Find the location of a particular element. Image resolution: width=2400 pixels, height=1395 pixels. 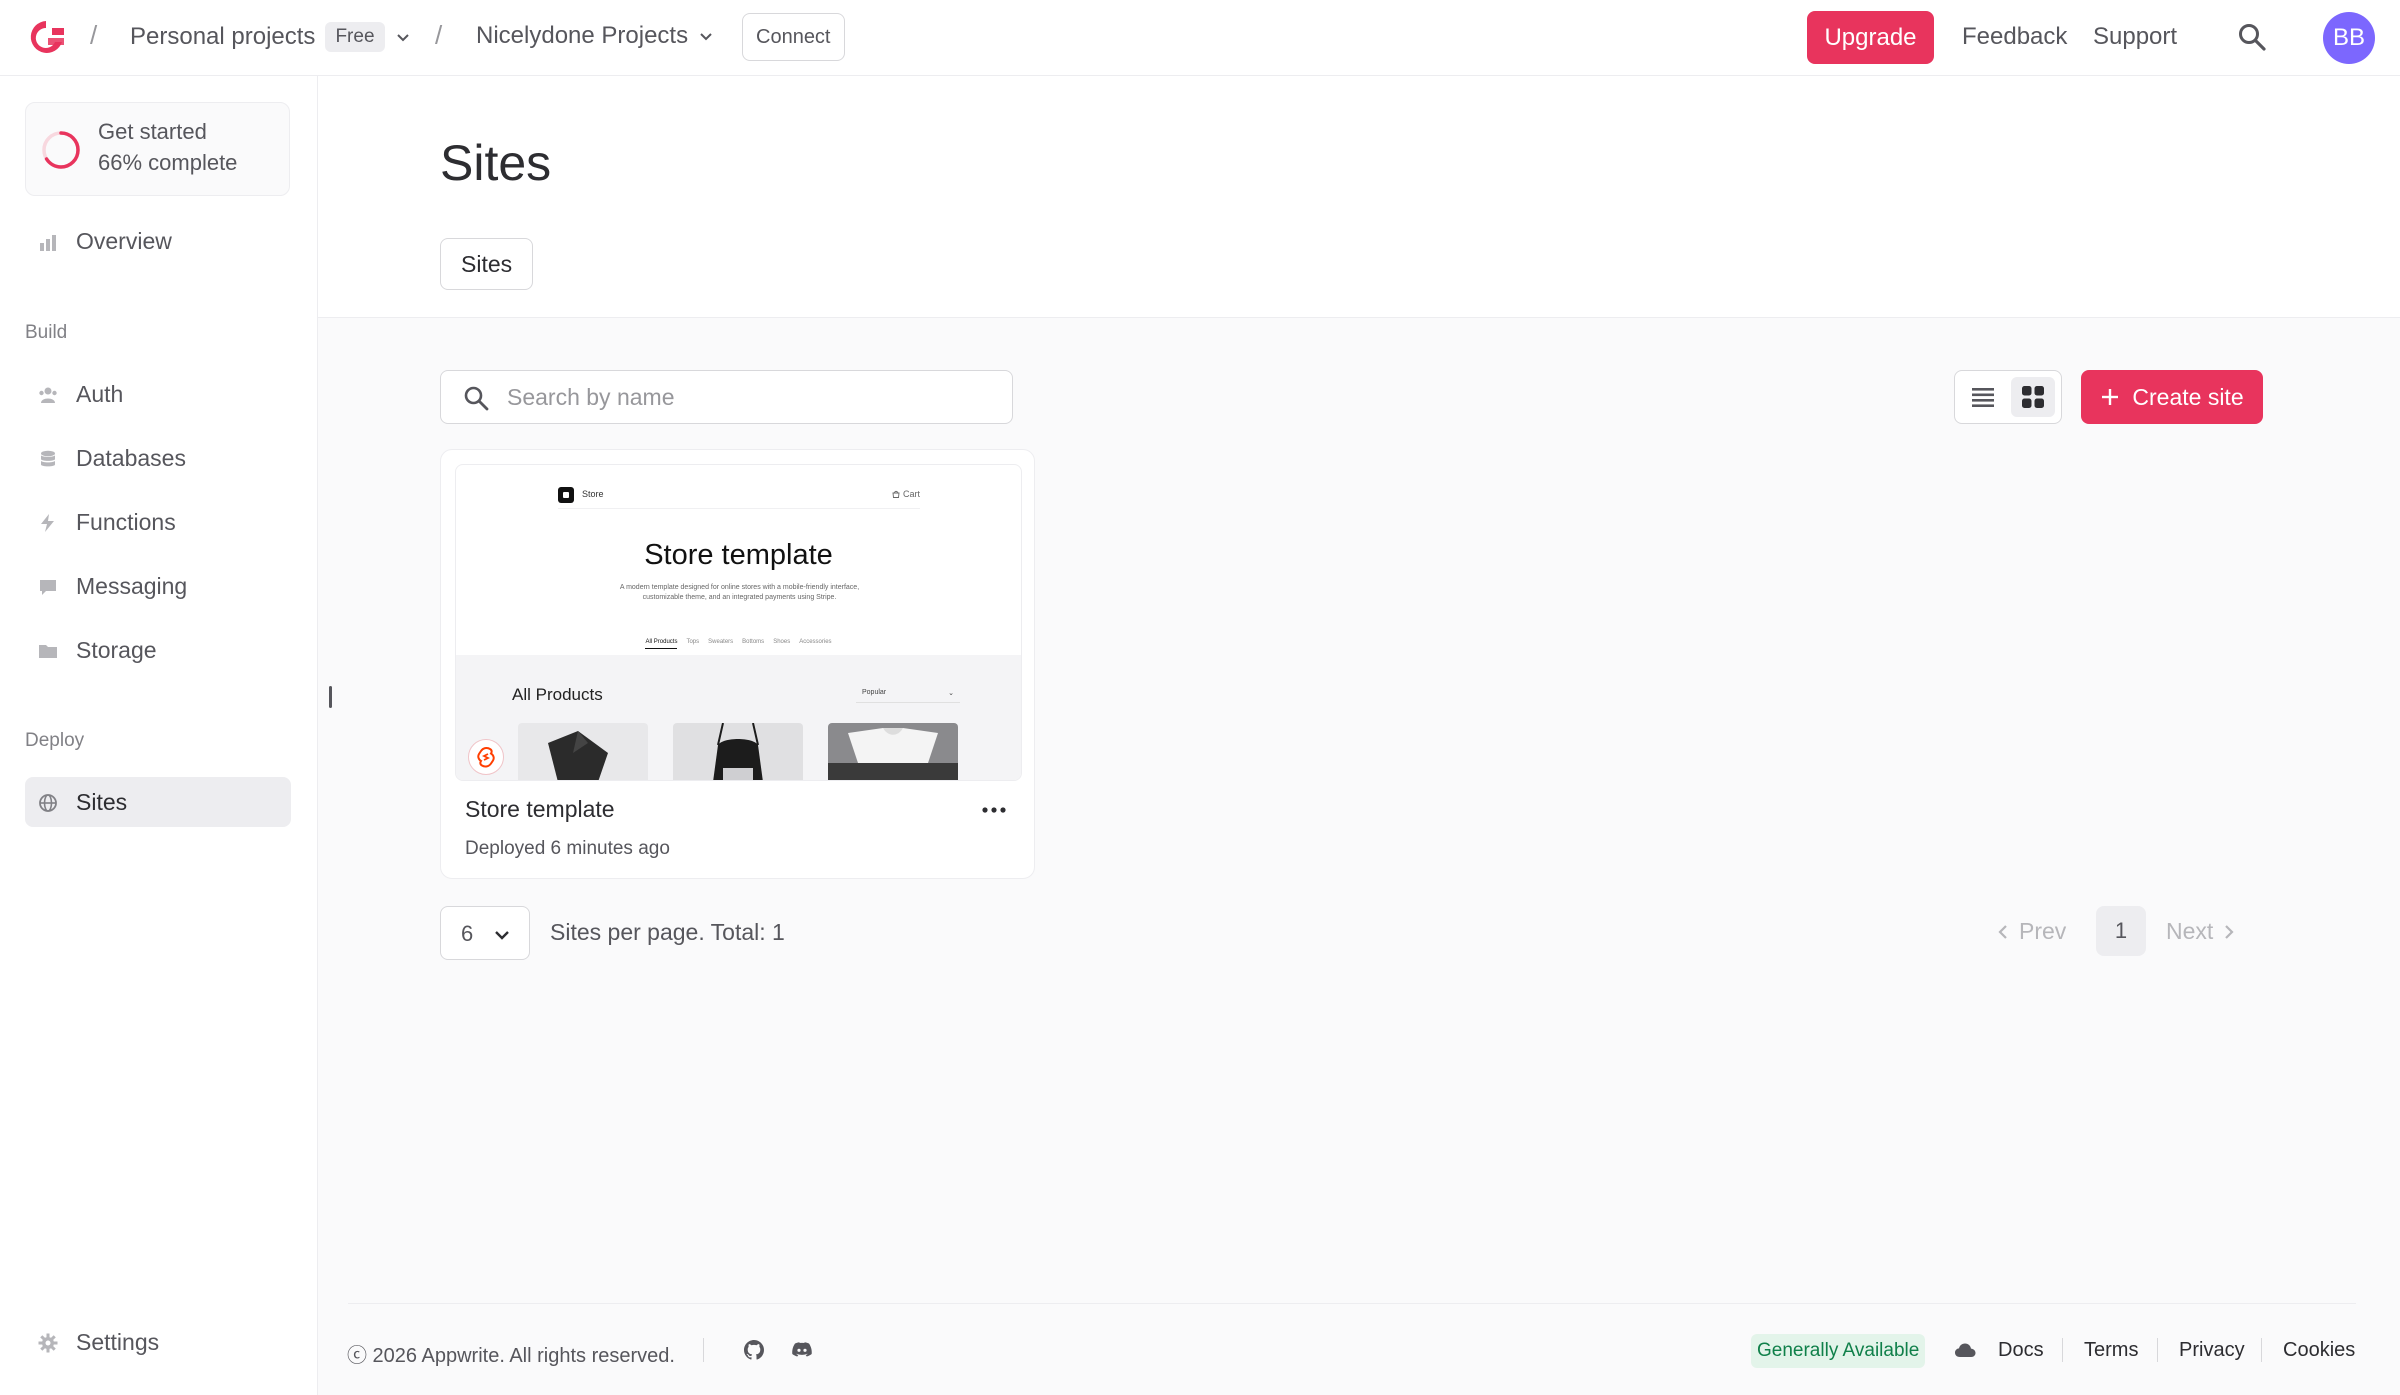

org-switcher: Personal projects Free is located at coordinates (270, 37).